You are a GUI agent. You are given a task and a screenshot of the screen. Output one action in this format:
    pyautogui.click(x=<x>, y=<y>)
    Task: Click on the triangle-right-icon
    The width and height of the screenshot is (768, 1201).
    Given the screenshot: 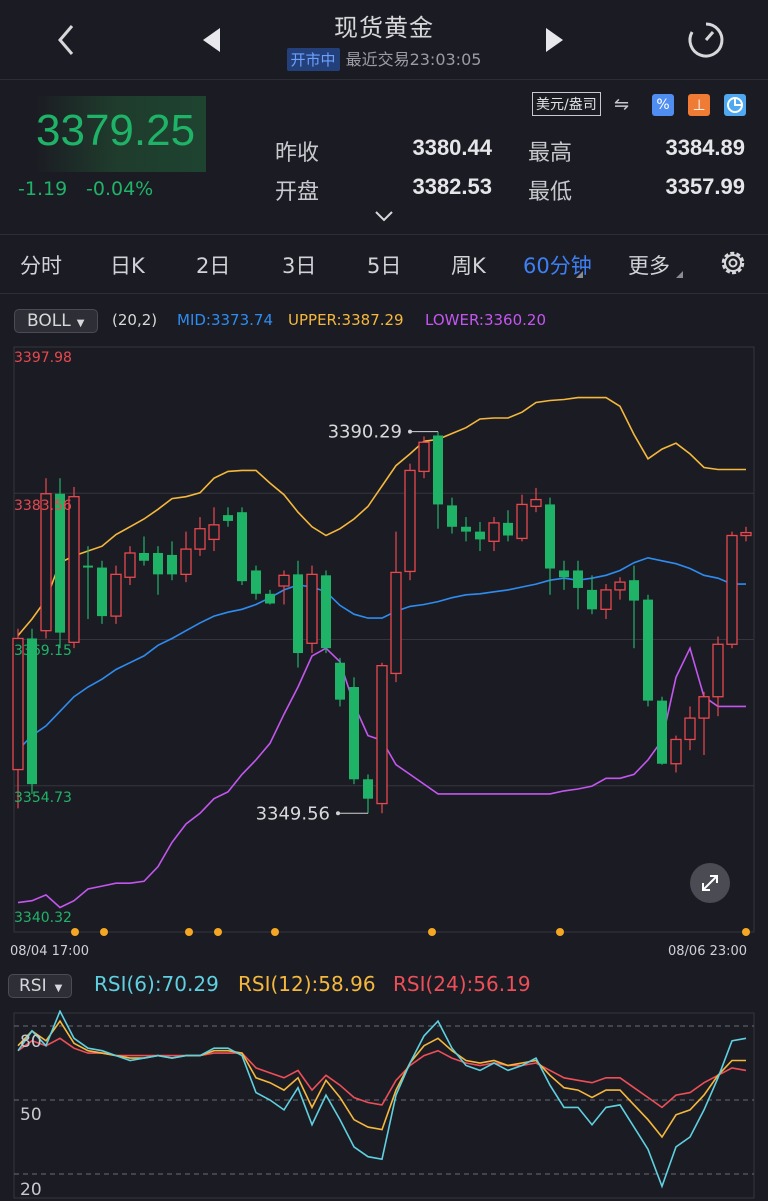 What is the action you would take?
    pyautogui.click(x=554, y=40)
    